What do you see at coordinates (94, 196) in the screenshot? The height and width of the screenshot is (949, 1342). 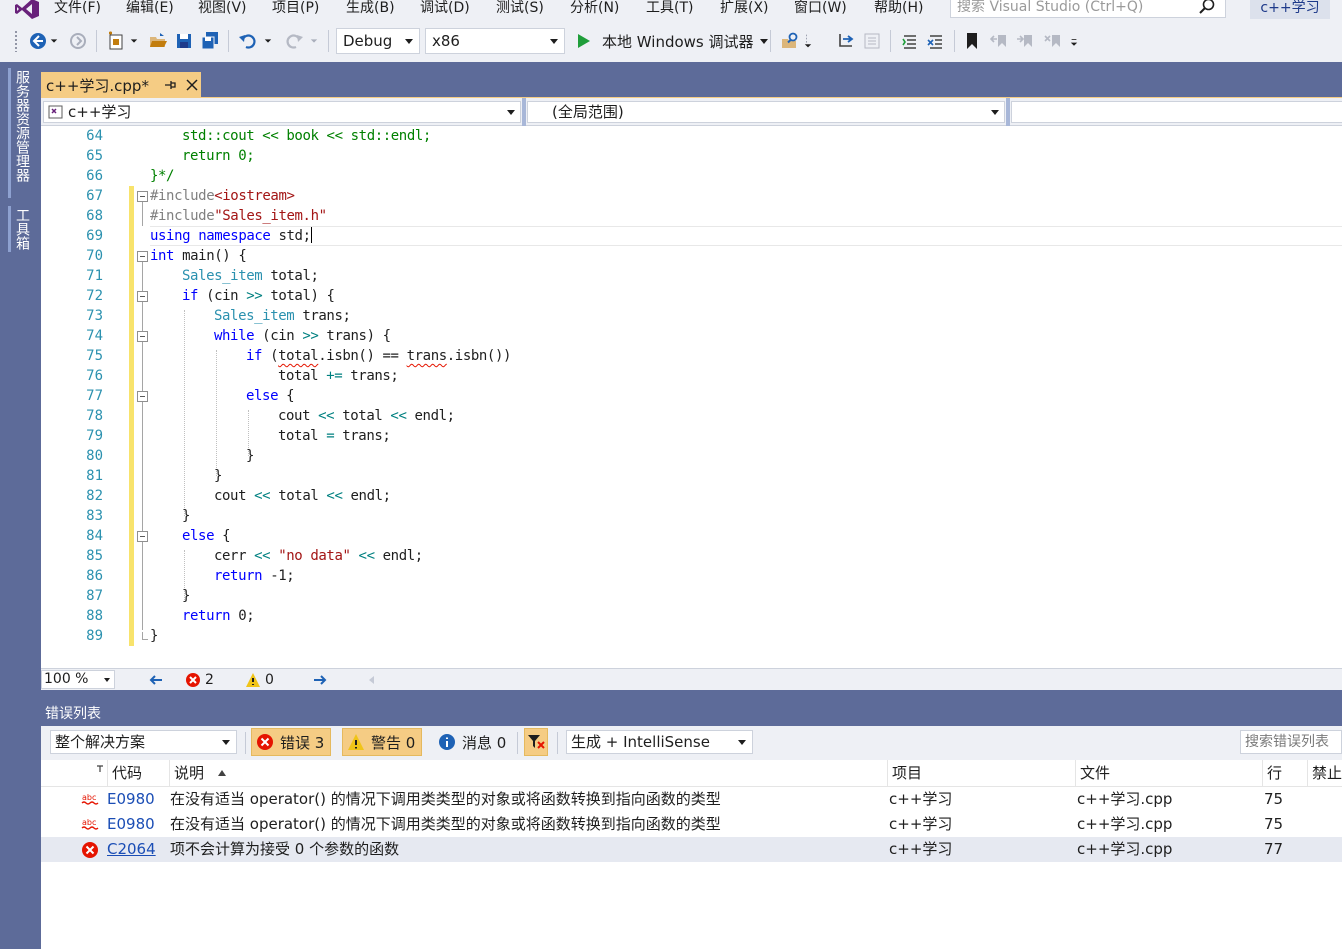 I see `line-number: 67` at bounding box center [94, 196].